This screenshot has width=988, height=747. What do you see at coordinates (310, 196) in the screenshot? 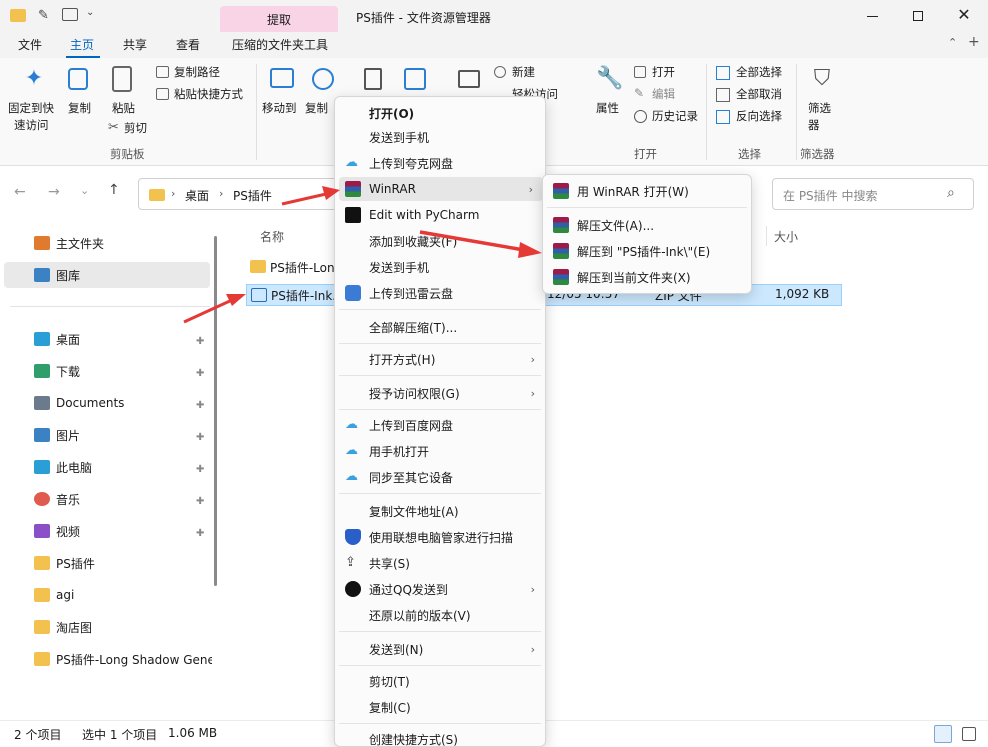
I see `arrow-to-winrar` at bounding box center [310, 196].